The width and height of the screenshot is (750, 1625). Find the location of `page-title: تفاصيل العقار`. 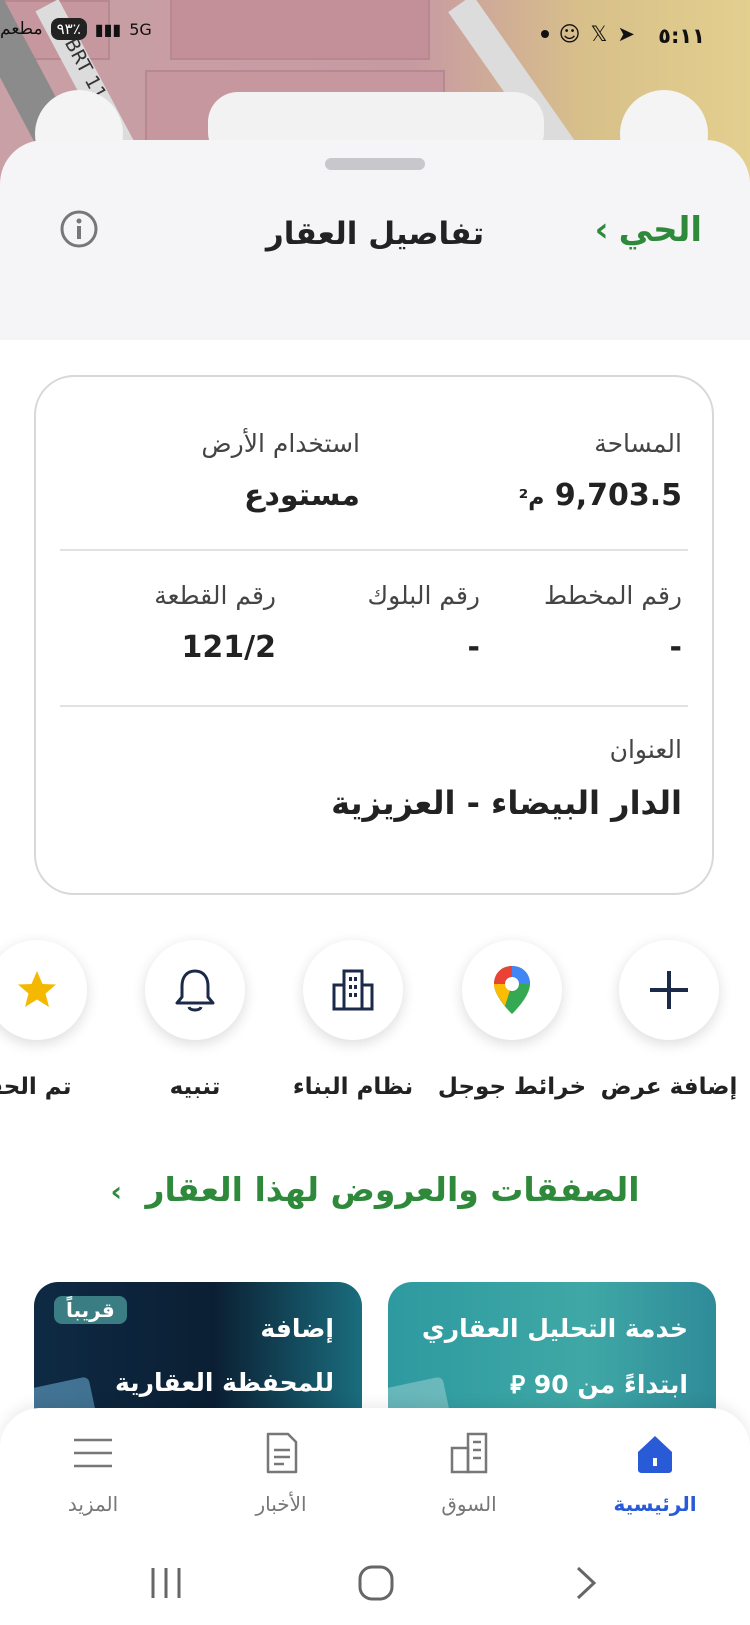

page-title: تفاصيل العقار is located at coordinates (375, 234).